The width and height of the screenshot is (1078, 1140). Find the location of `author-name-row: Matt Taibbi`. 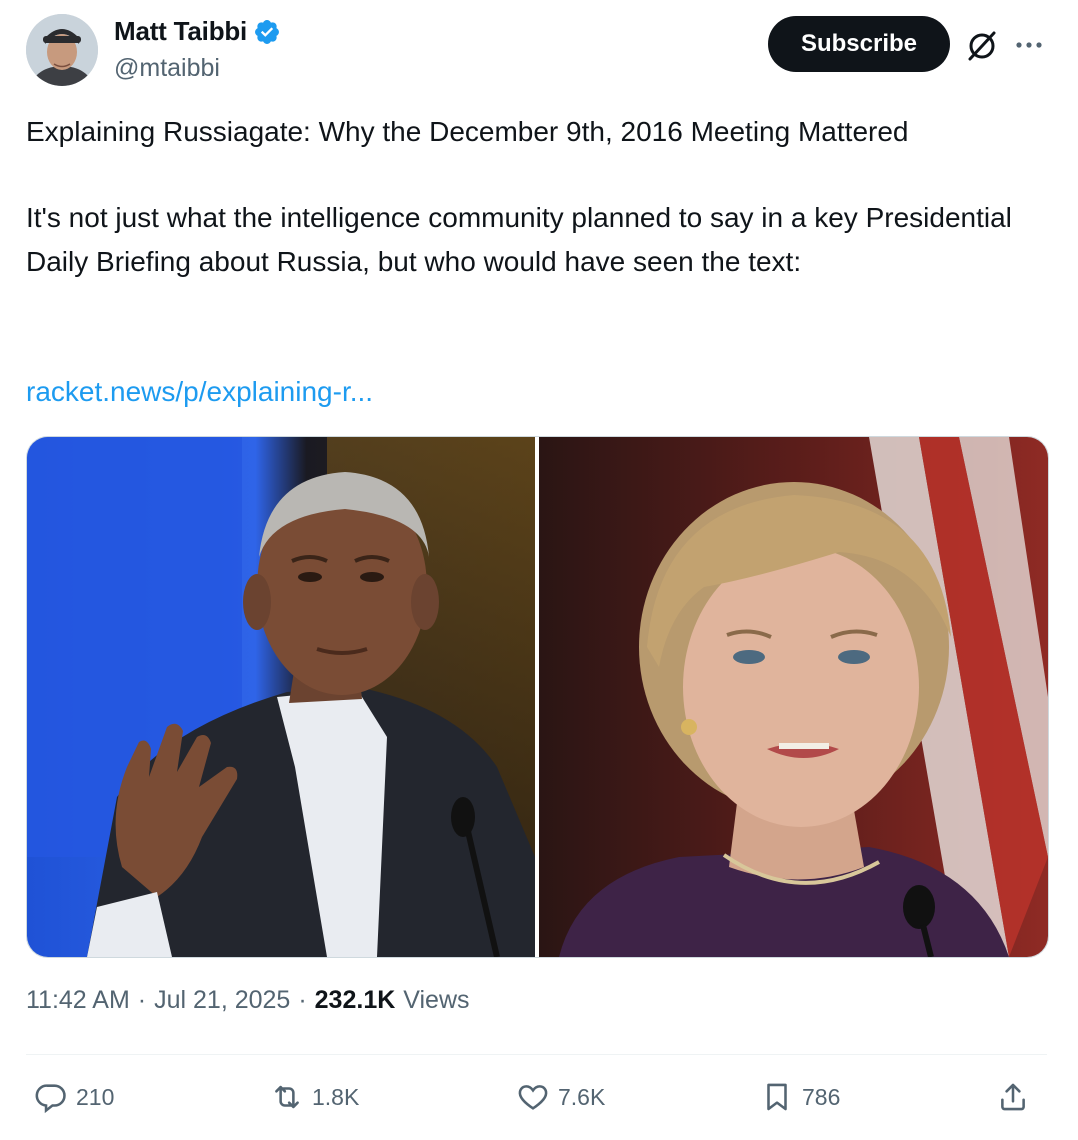

author-name-row: Matt Taibbi is located at coordinates (197, 31).